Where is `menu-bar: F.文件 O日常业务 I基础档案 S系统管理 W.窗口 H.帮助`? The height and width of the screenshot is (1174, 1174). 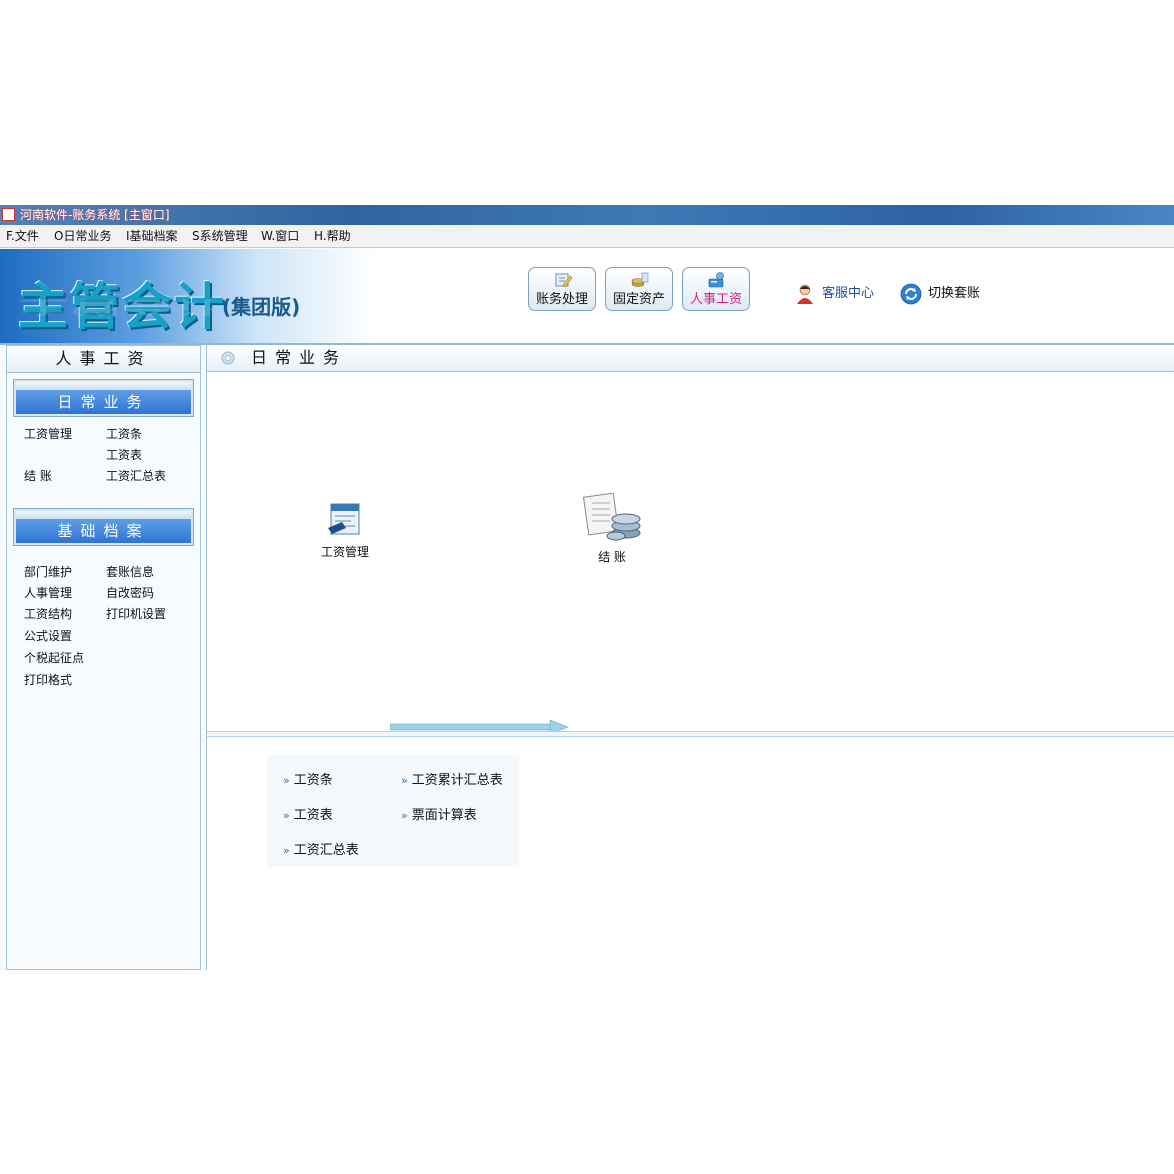 menu-bar: F.文件 O日常业务 I基础档案 S系统管理 W.窗口 H.帮助 is located at coordinates (587, 236).